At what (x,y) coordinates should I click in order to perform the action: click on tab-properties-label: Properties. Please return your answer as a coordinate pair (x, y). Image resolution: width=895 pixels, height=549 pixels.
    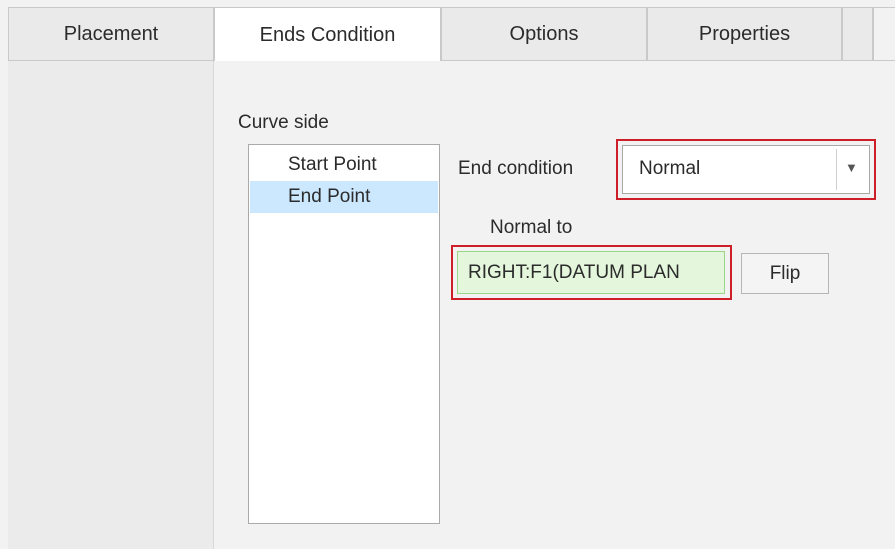
    Looking at the image, I should click on (744, 33).